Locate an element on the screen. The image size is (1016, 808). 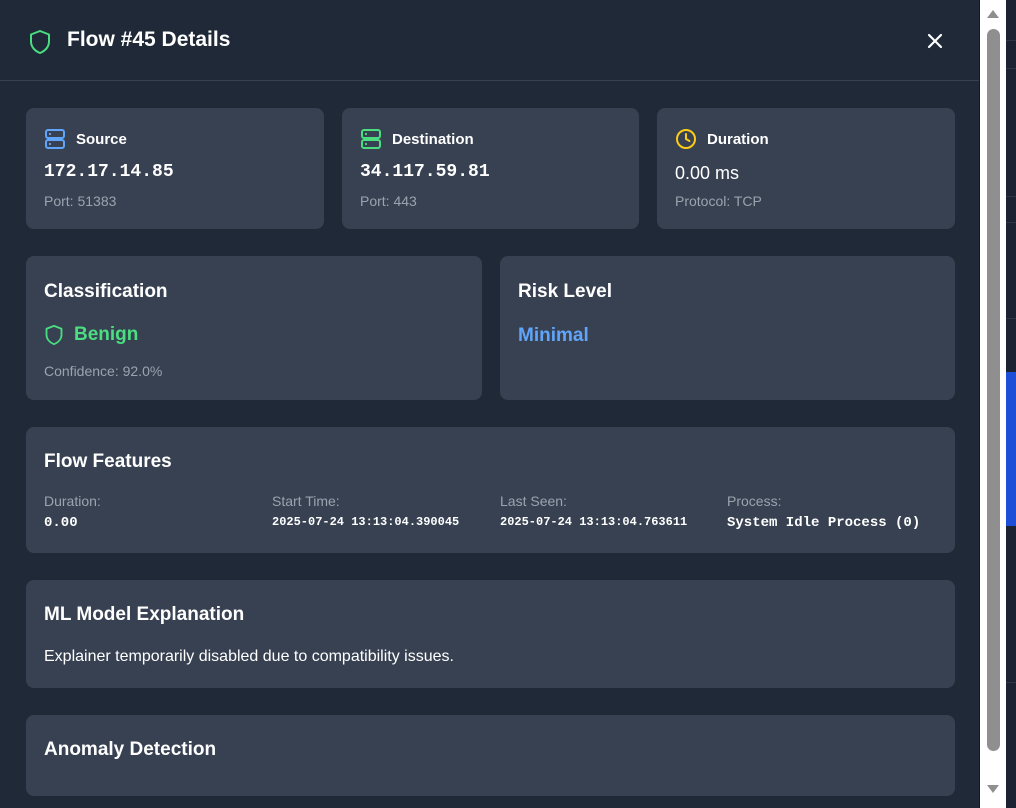
anomaly-detection-title: Anomaly Detection is located at coordinates (130, 749).